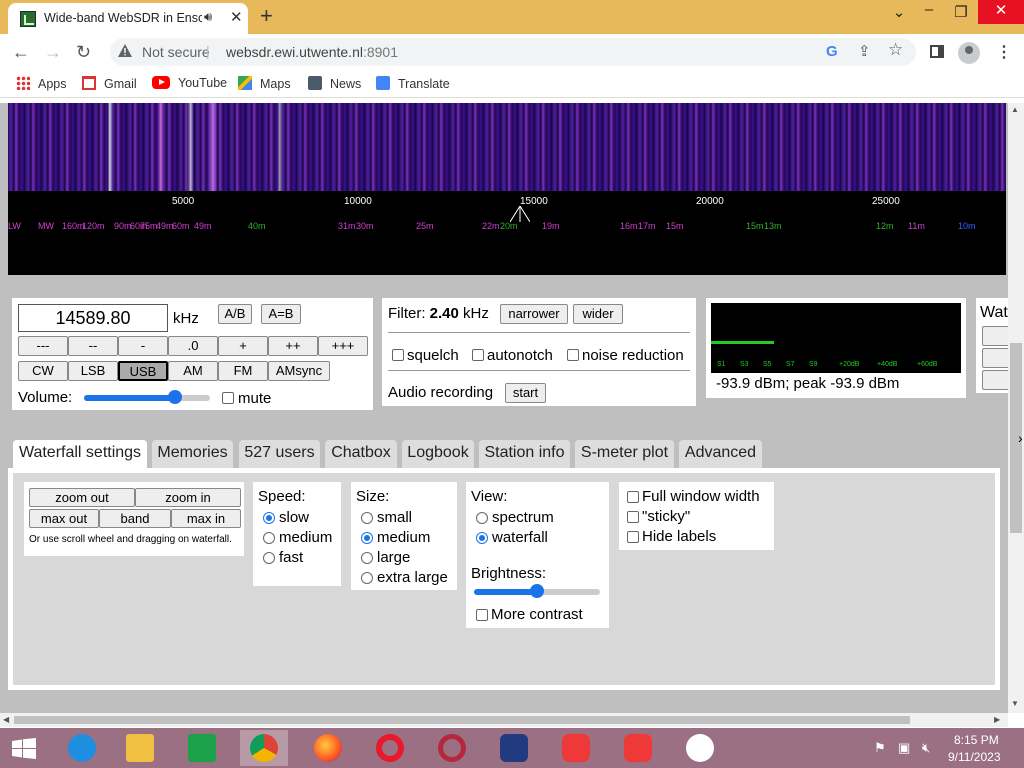  What do you see at coordinates (624, 454) in the screenshot?
I see `tab-s-meter-plot: S-meter plot` at bounding box center [624, 454].